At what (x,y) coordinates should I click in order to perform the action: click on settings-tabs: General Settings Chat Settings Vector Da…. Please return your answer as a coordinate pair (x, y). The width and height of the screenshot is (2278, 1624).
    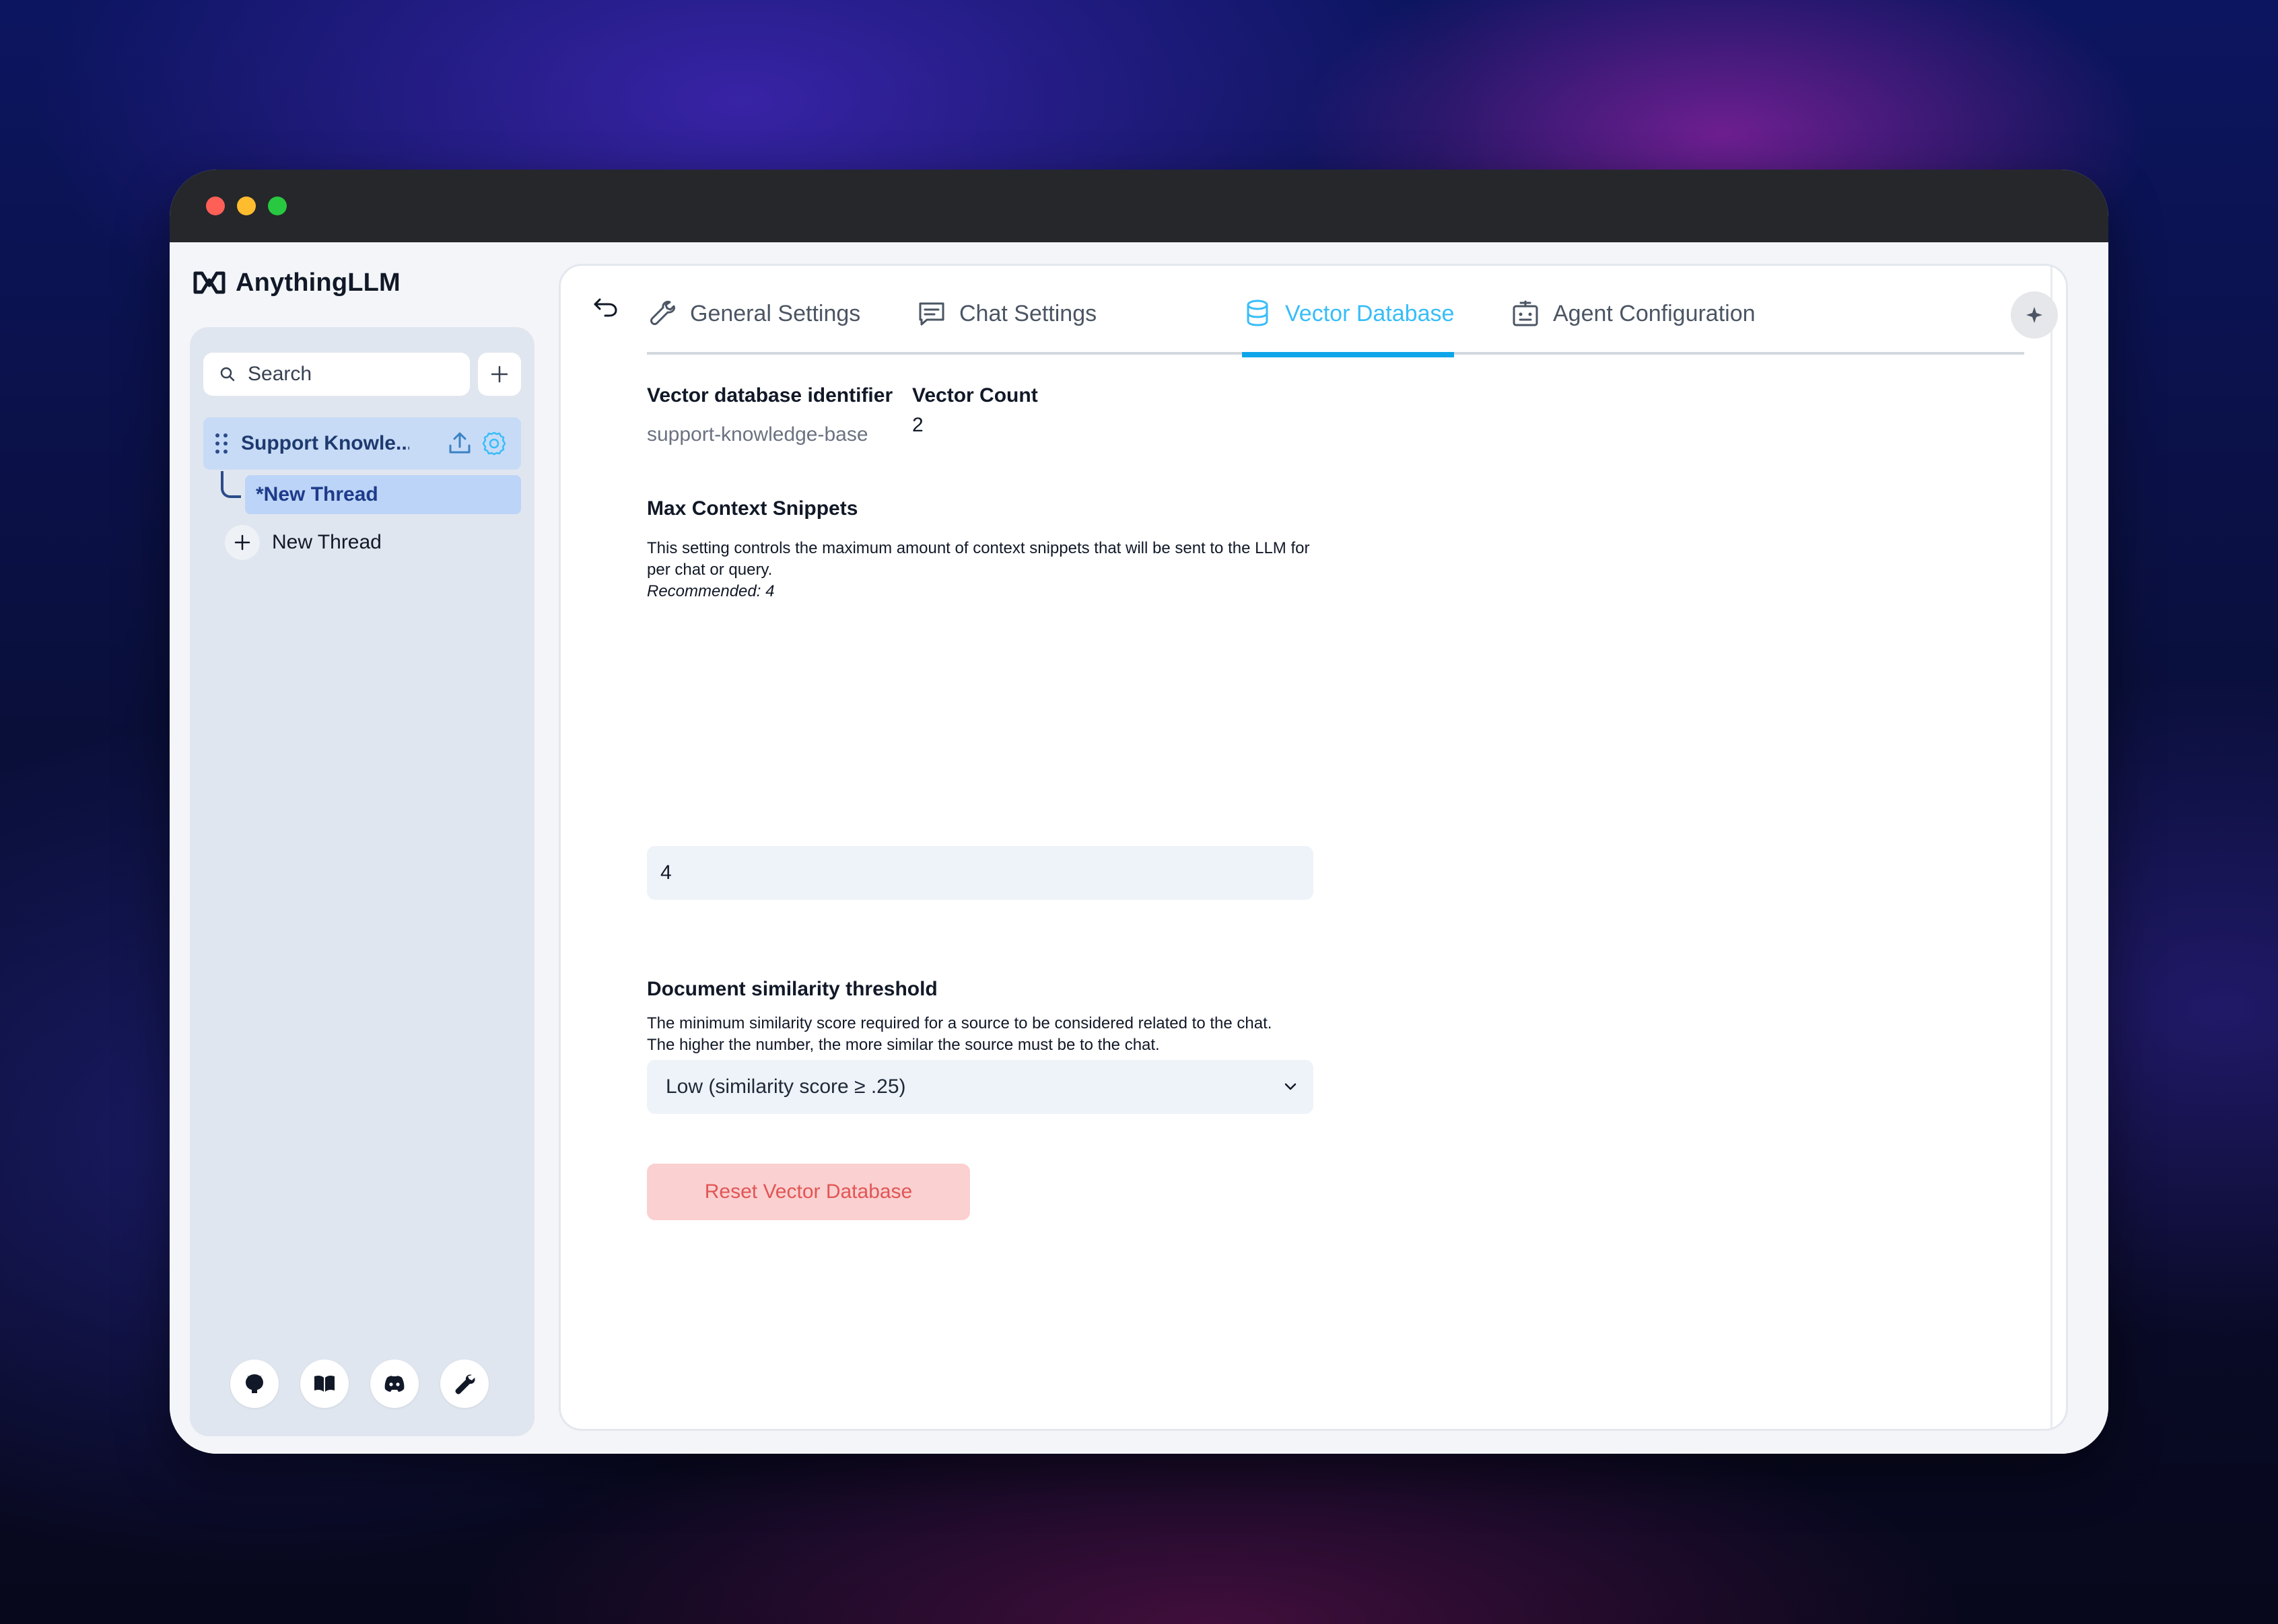
    Looking at the image, I should click on (1335, 325).